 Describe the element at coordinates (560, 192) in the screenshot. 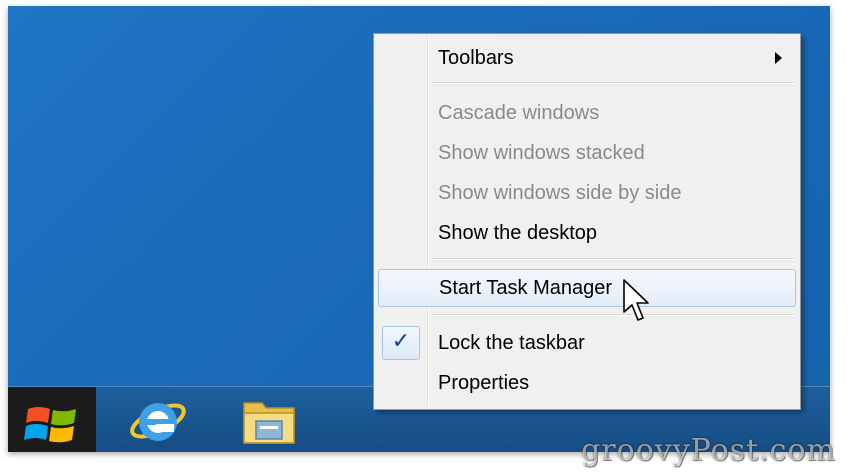

I see `menu-item-side-by-side-label: Show windows side by side` at that location.